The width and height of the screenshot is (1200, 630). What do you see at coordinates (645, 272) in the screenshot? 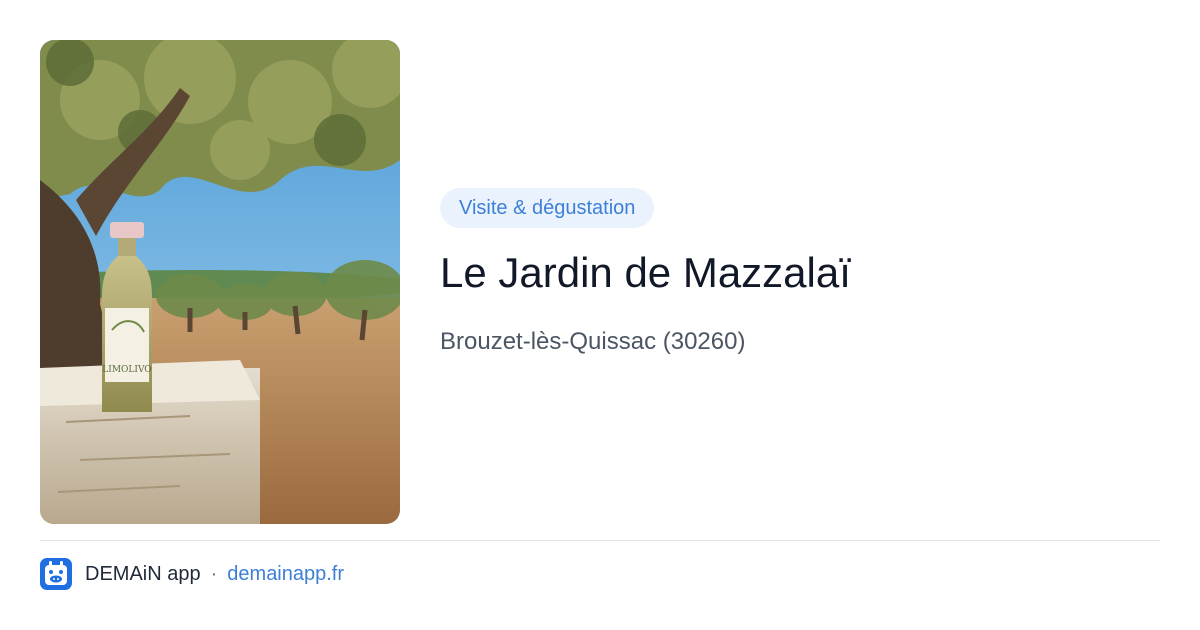
I see `place-title: Le Jardin de Mazzalaï` at bounding box center [645, 272].